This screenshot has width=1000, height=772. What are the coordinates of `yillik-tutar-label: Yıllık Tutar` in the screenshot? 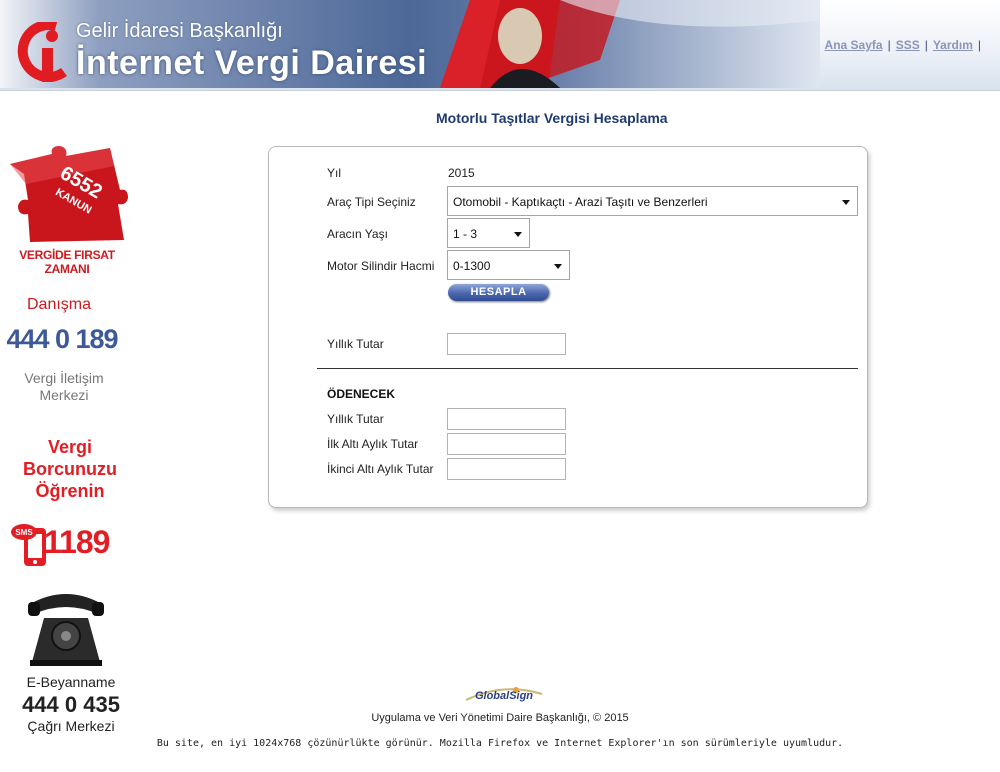 It's located at (355, 344).